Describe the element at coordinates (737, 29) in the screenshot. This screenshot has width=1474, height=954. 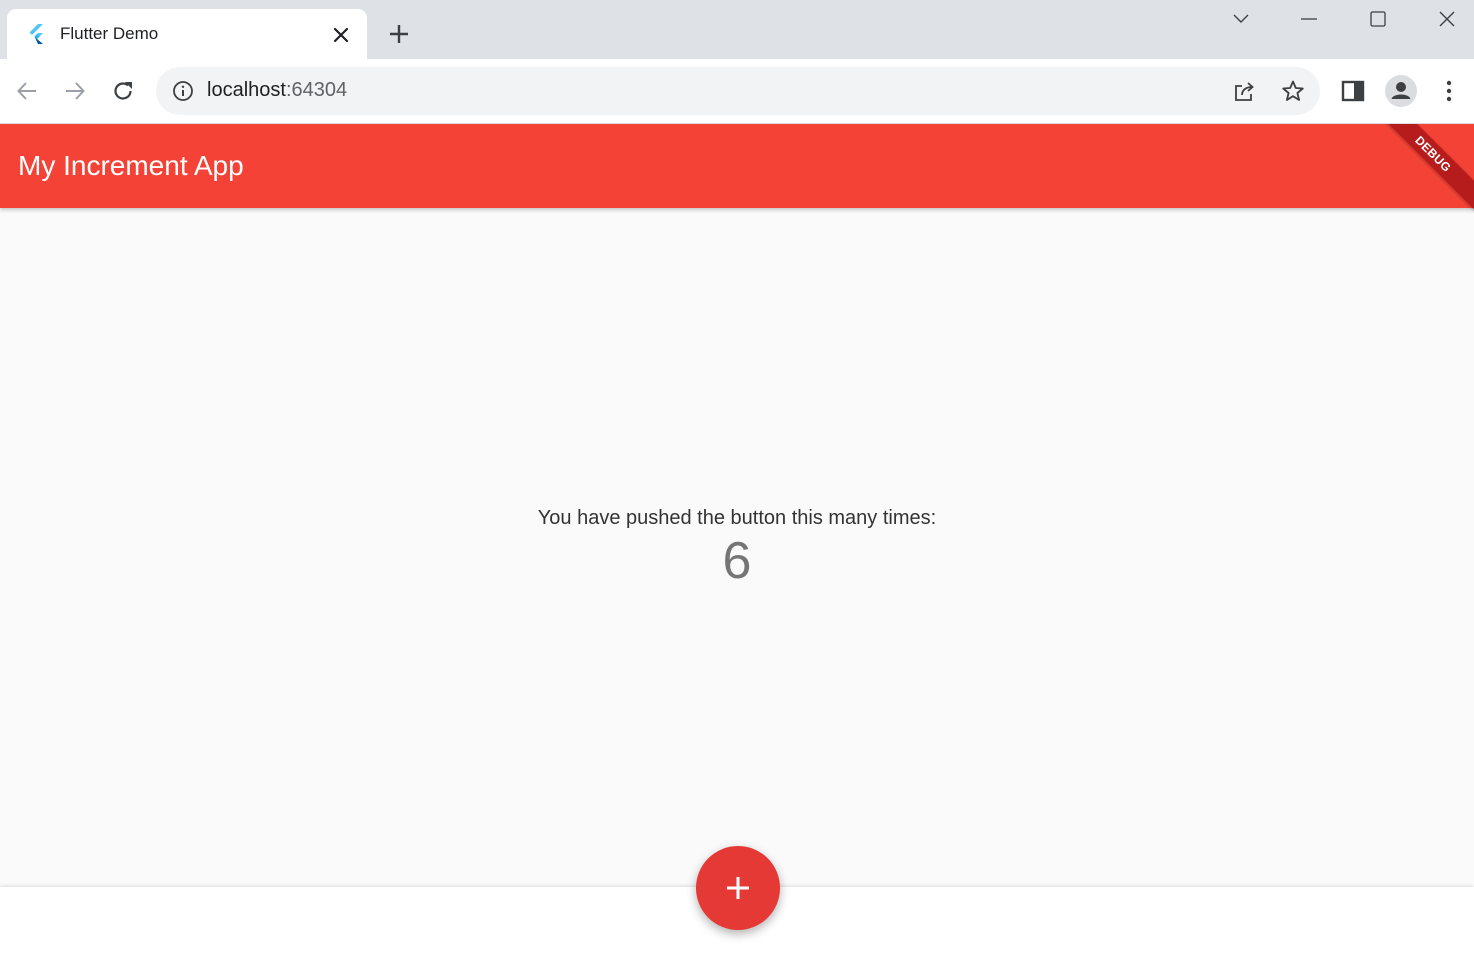
I see `tab-strip: Flutter Demo` at that location.